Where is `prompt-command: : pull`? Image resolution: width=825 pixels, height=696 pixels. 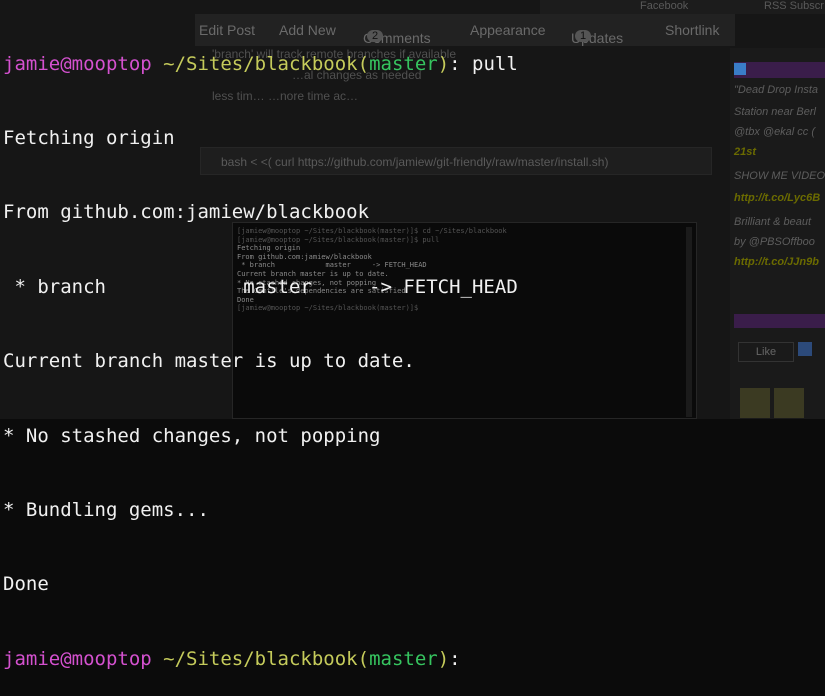
prompt-command: : pull is located at coordinates (483, 63).